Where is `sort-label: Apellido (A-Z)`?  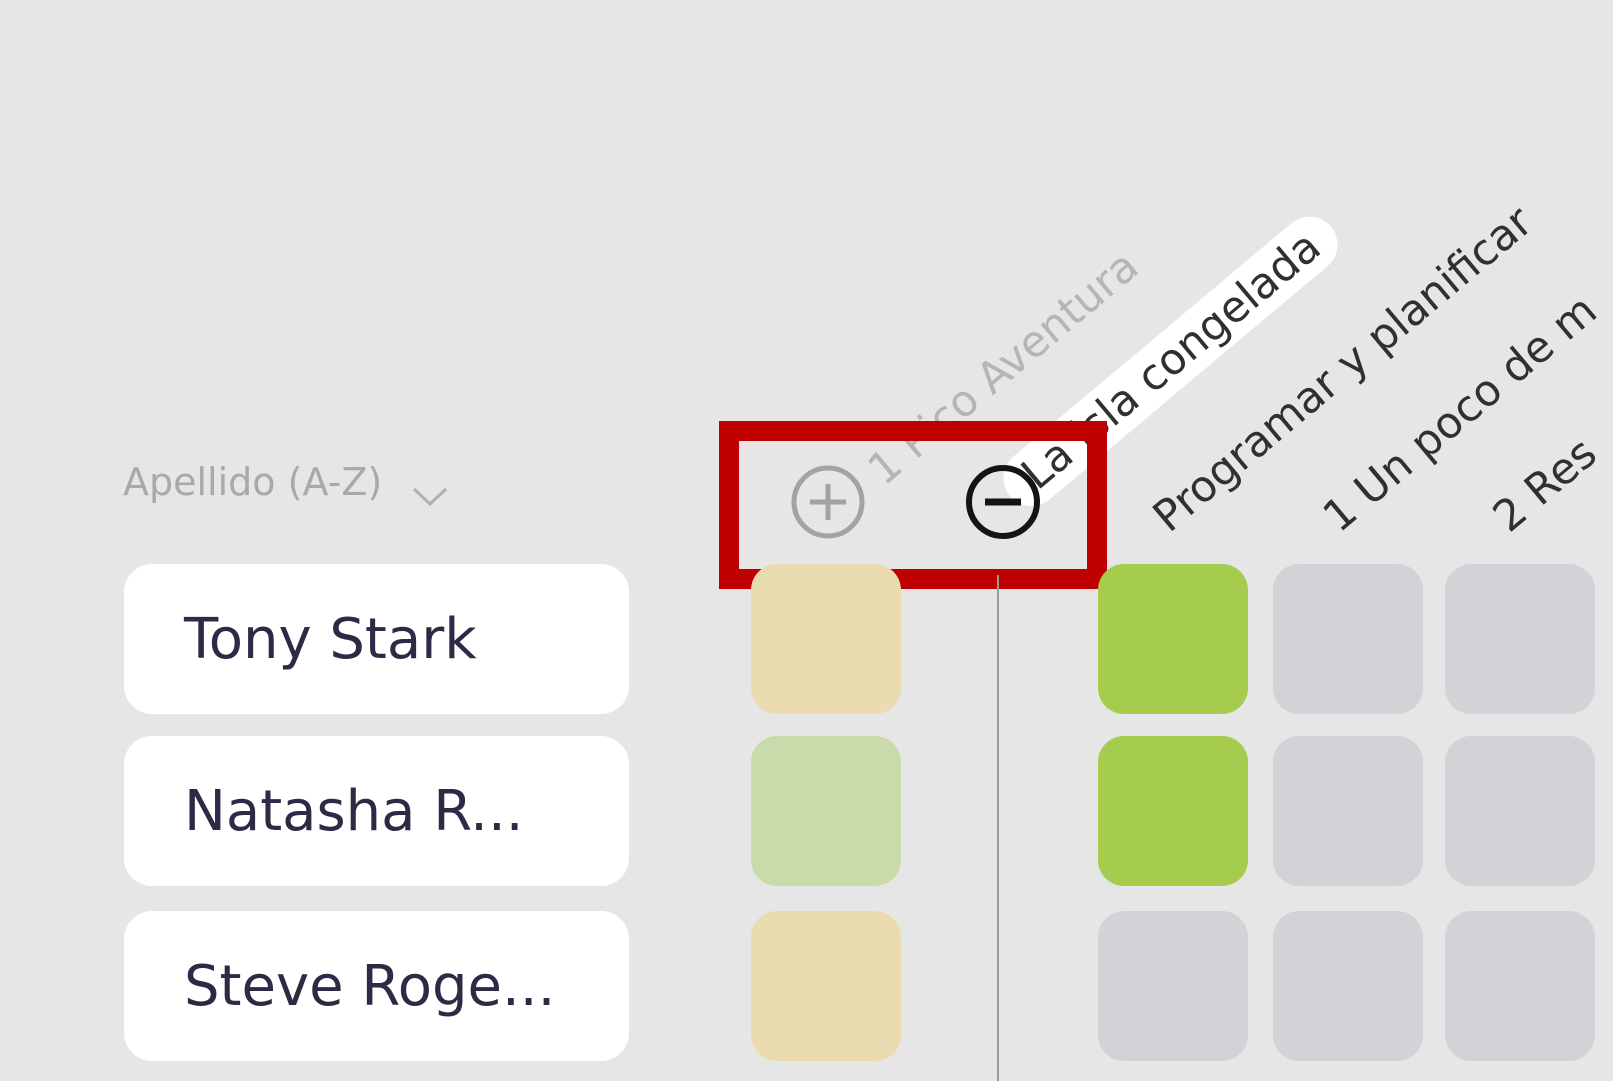
sort-label: Apellido (A-Z) is located at coordinates (253, 482).